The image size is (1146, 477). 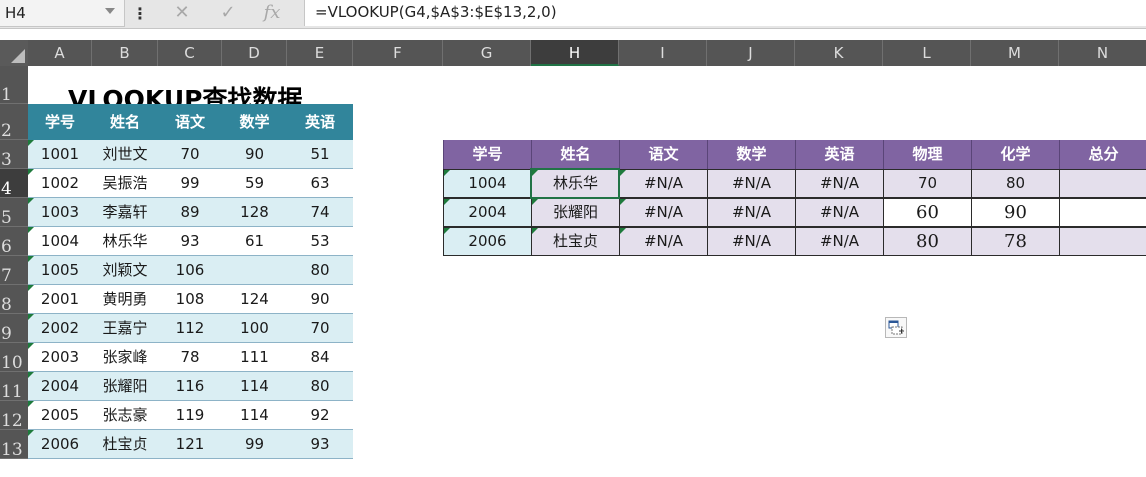 I want to click on source-cell: 2004, so click(x=60, y=386).